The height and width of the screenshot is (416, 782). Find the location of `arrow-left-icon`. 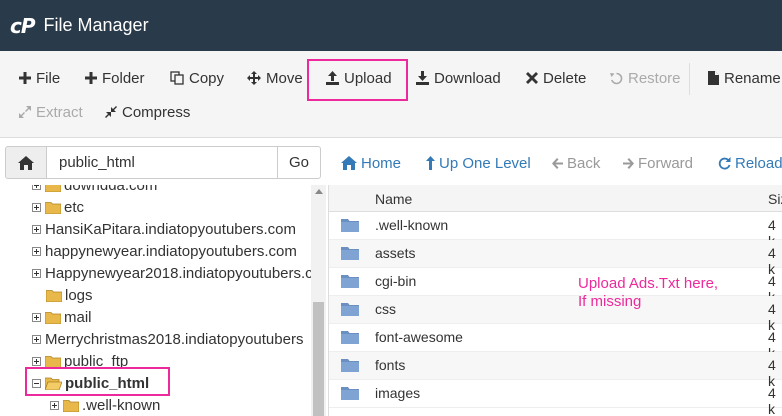

arrow-left-icon is located at coordinates (557, 163).